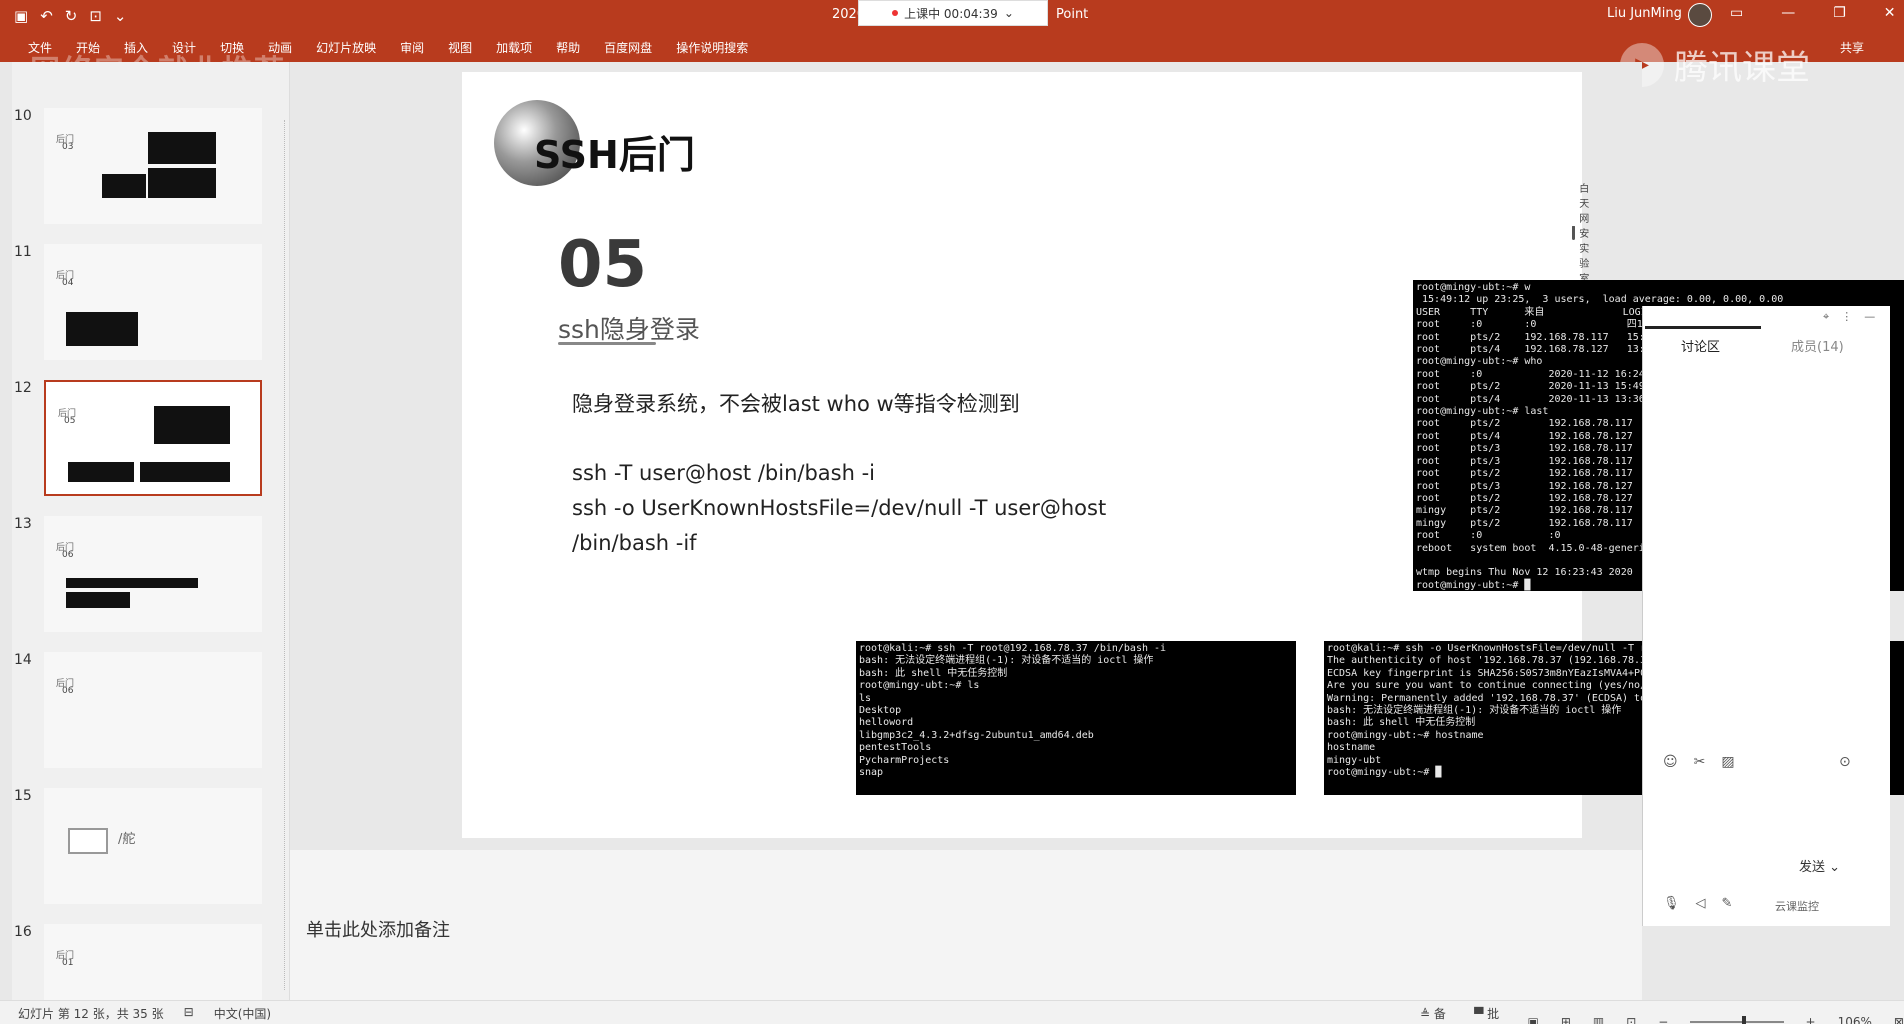 The height and width of the screenshot is (1024, 1904). What do you see at coordinates (95, 16) in the screenshot?
I see `present-icon: ⊡` at bounding box center [95, 16].